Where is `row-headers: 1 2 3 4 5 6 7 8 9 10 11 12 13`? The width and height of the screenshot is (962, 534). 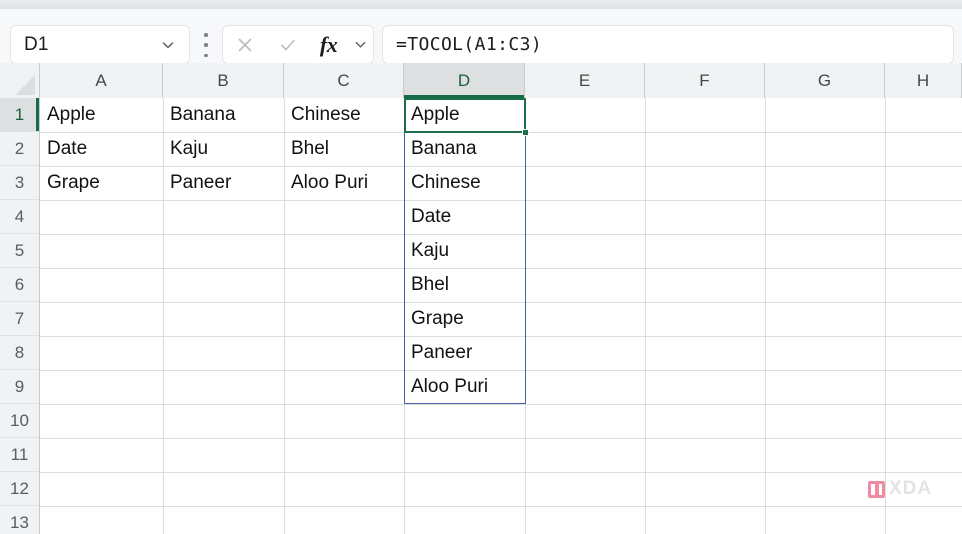
row-headers: 1 2 3 4 5 6 7 8 9 10 11 12 13 is located at coordinates (20, 316).